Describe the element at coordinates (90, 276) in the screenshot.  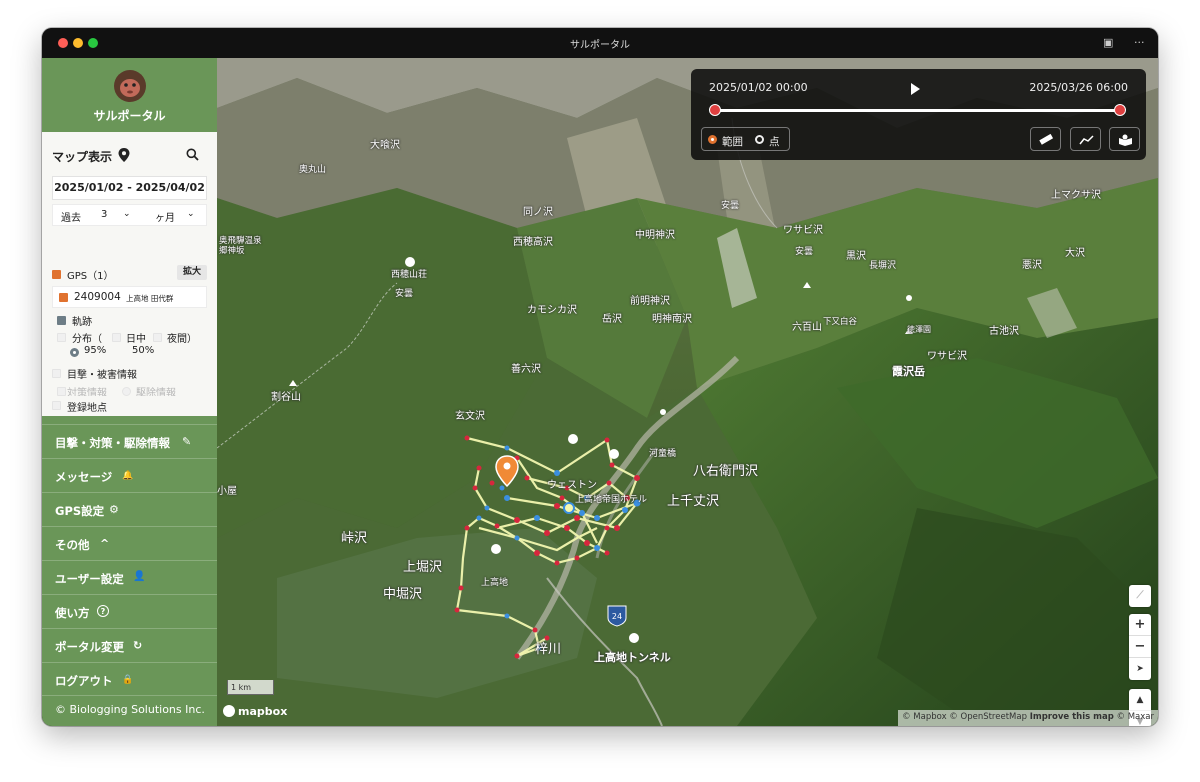
I see `gps-label: GPS（1）` at that location.